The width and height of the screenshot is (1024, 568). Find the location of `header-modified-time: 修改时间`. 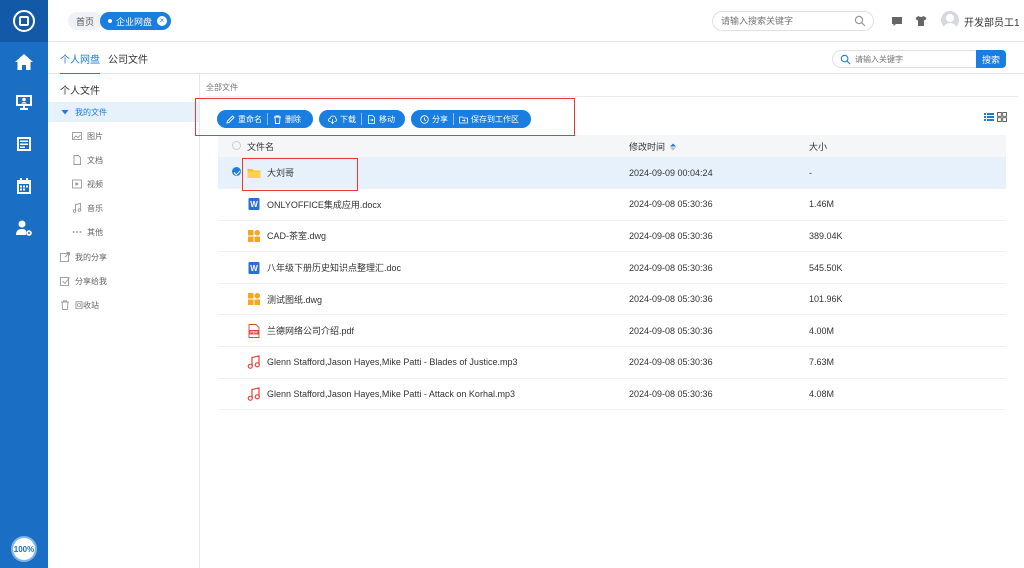

header-modified-time: 修改时间 is located at coordinates (719, 146).